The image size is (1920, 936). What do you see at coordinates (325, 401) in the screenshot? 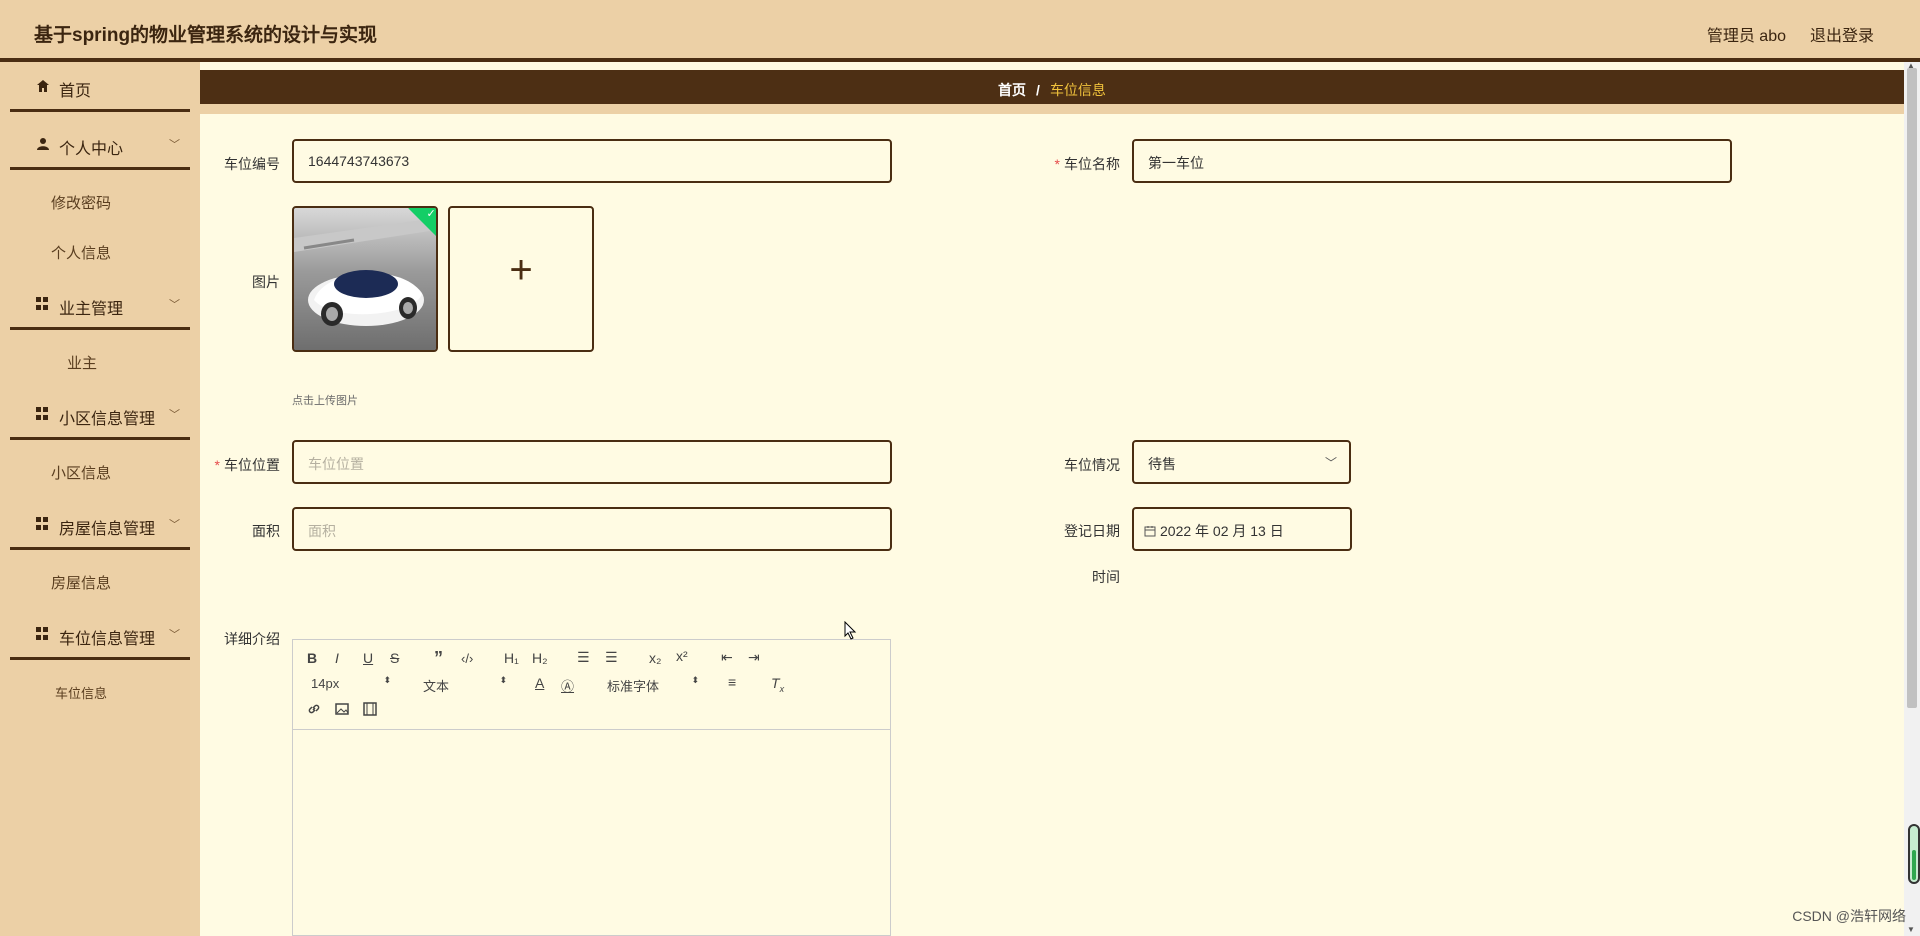
I see `upload-hint: 点击上传图片` at bounding box center [325, 401].